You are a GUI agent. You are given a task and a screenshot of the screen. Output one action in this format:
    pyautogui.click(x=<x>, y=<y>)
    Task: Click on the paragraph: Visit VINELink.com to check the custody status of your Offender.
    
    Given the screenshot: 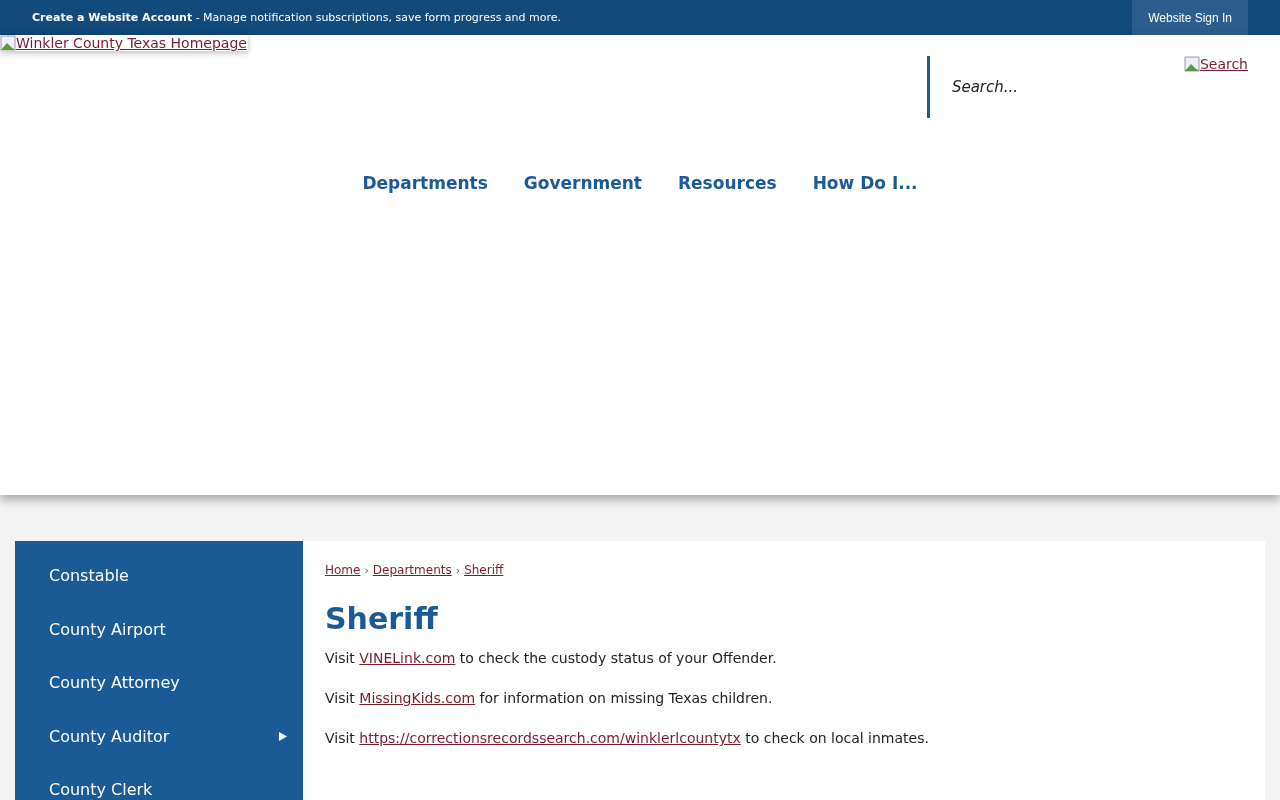 What is the action you would take?
    pyautogui.click(x=551, y=658)
    